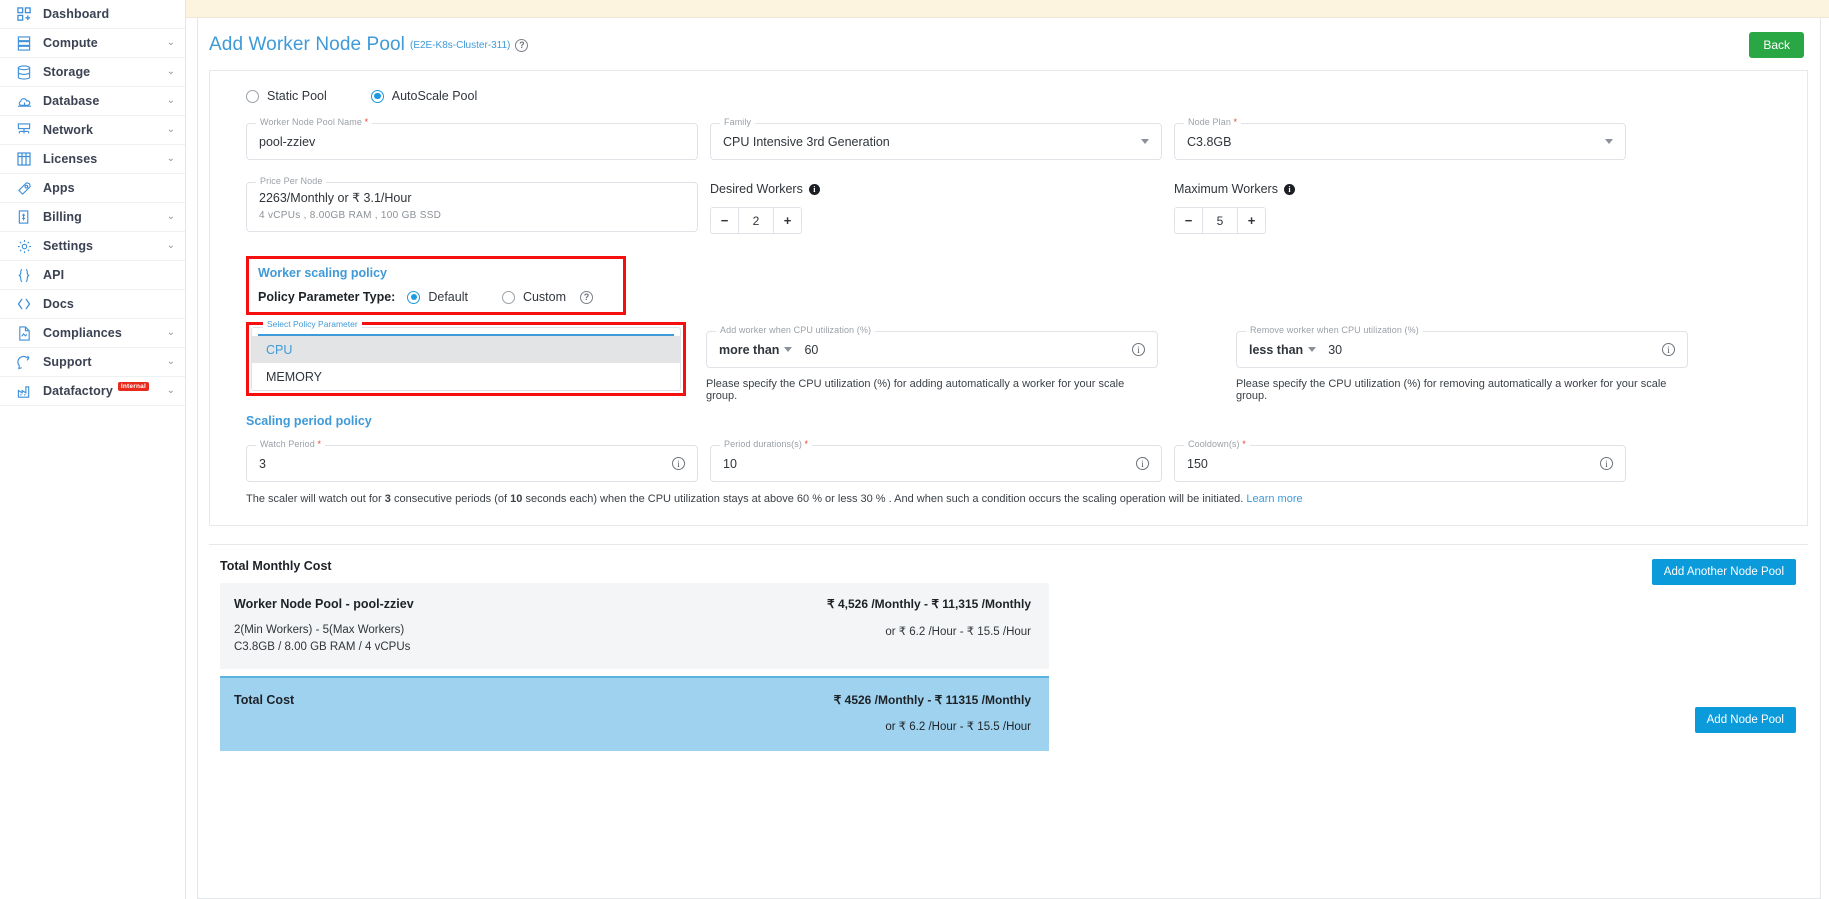 The height and width of the screenshot is (899, 1829). What do you see at coordinates (67, 72) in the screenshot?
I see `sidebar-item-label: Storage` at bounding box center [67, 72].